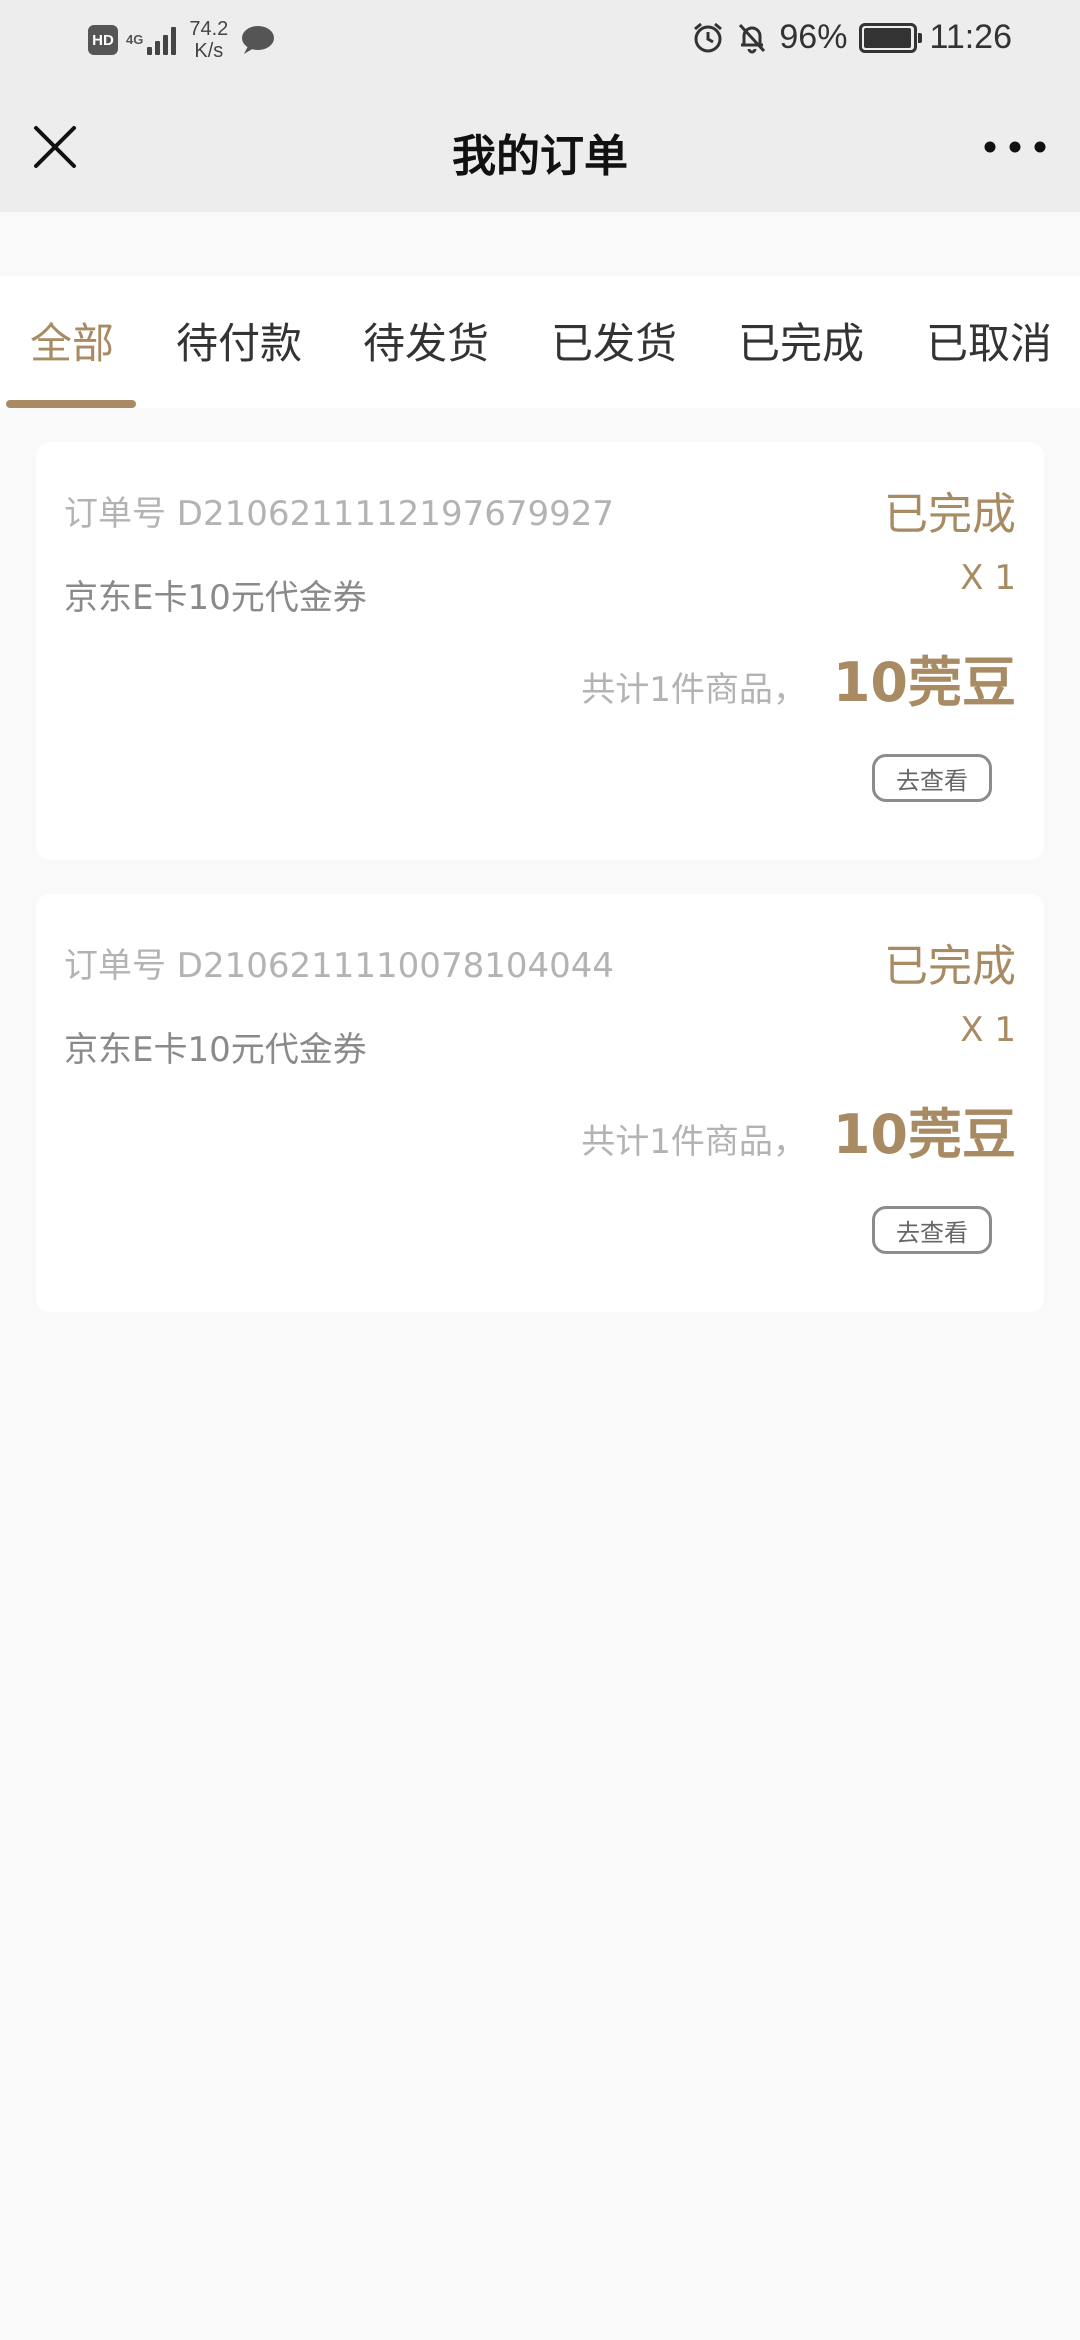  I want to click on mute-bell-icon, so click(752, 38).